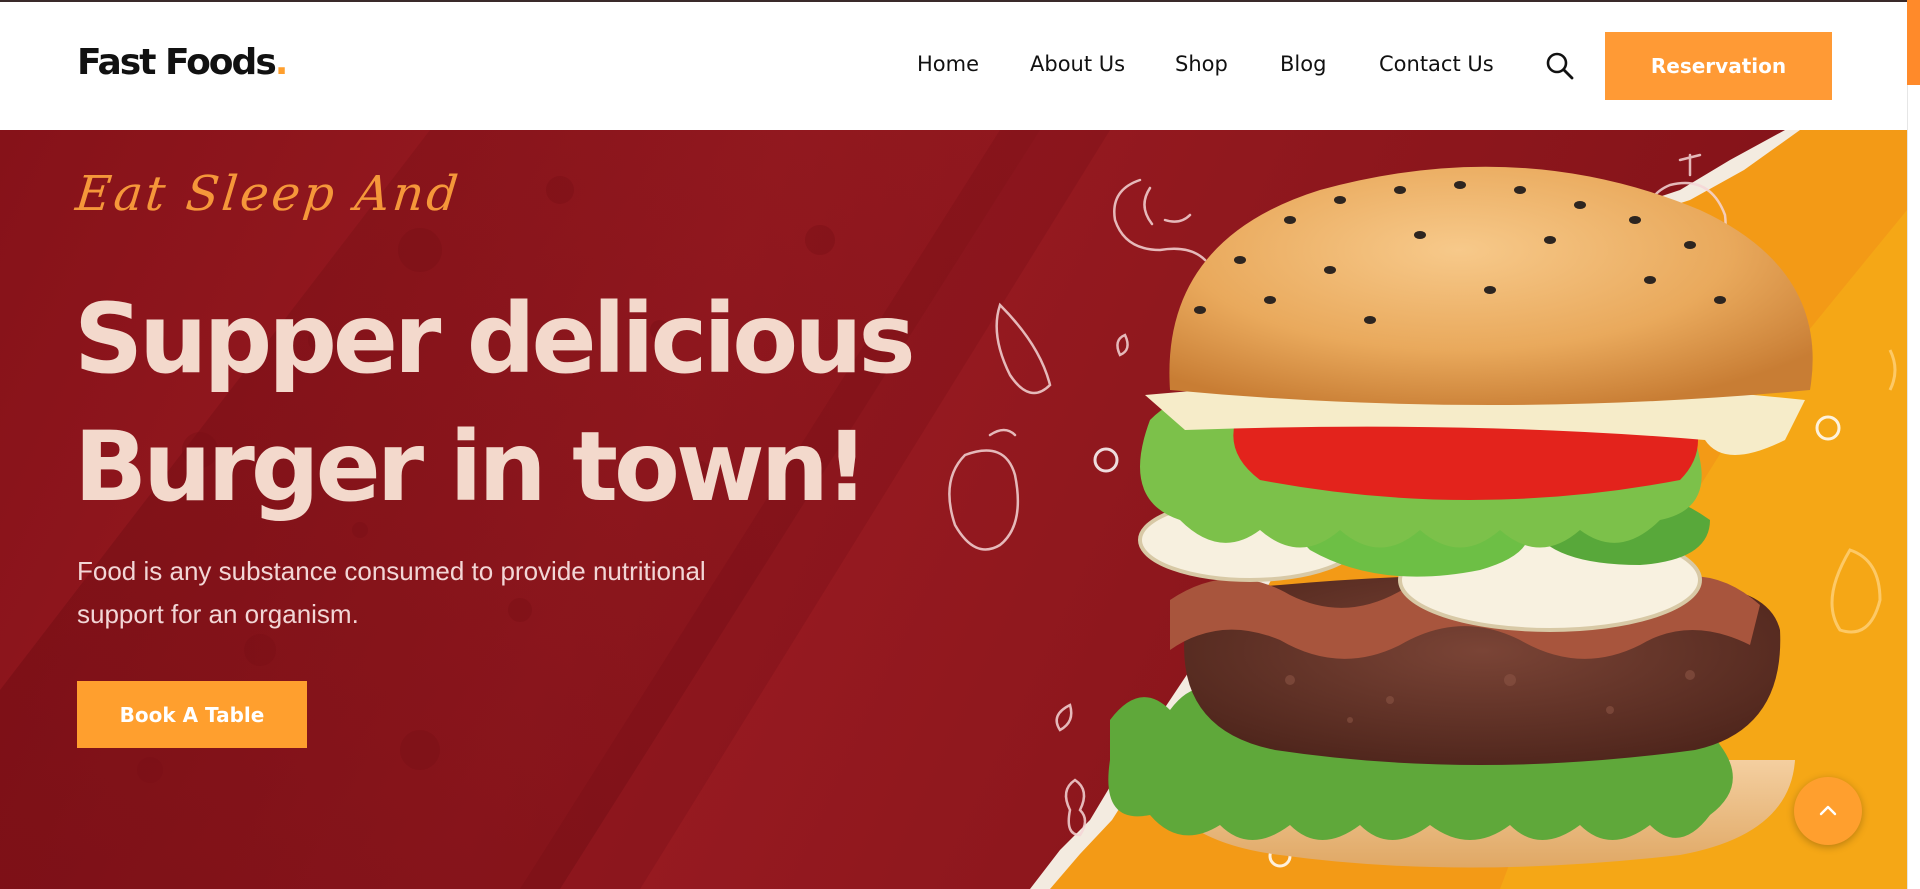 This screenshot has width=1920, height=889. Describe the element at coordinates (1436, 68) in the screenshot. I see `nav-contact-us: Contact Us` at that location.